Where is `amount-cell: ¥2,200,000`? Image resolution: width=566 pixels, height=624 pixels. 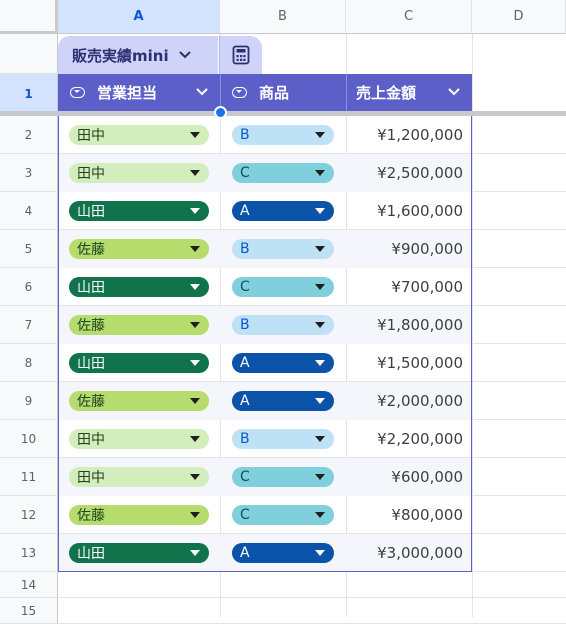
amount-cell: ¥2,200,000 is located at coordinates (420, 439).